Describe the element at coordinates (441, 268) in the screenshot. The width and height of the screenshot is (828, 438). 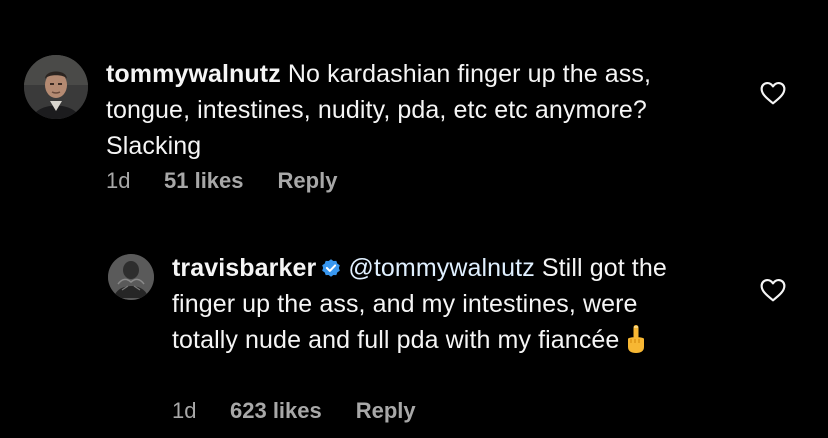
I see `reply-mention-link: @tommywalnutz` at that location.